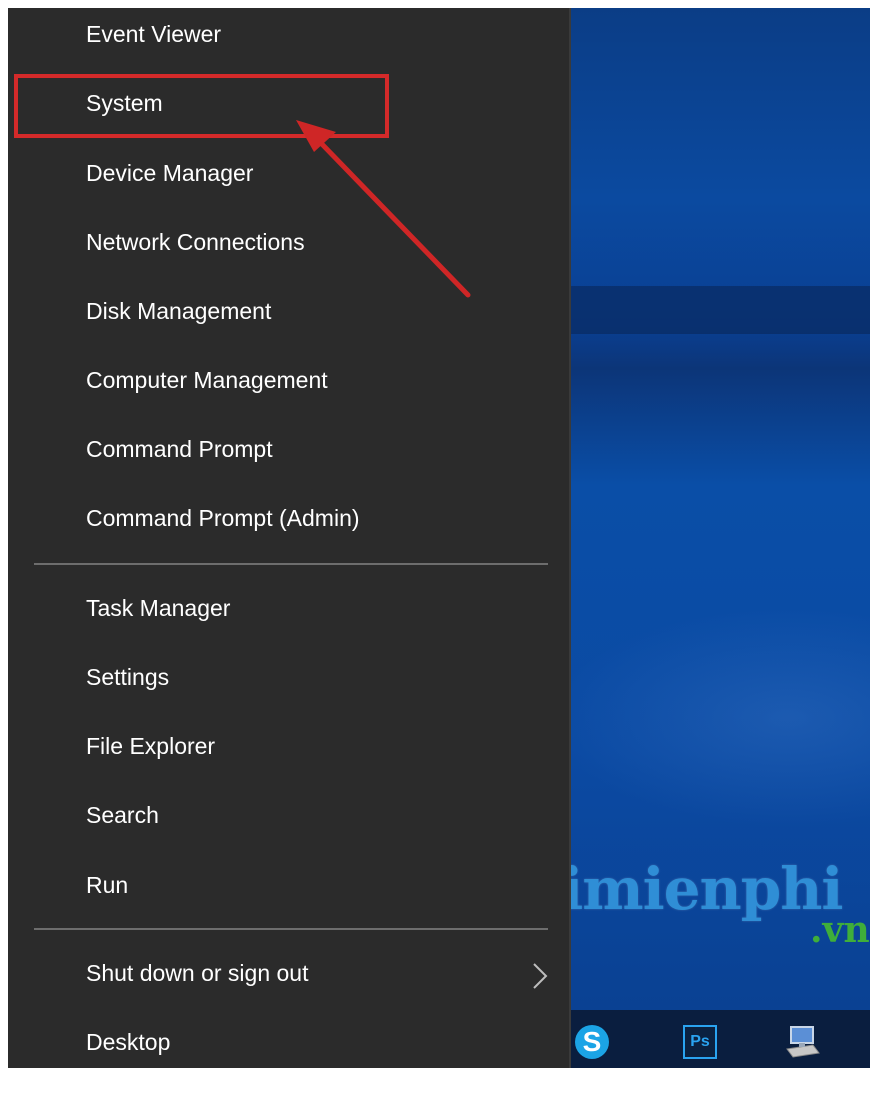 This screenshot has height=1095, width=870. Describe the element at coordinates (158, 608) in the screenshot. I see `menu-item-task-manager: Task Manager` at that location.